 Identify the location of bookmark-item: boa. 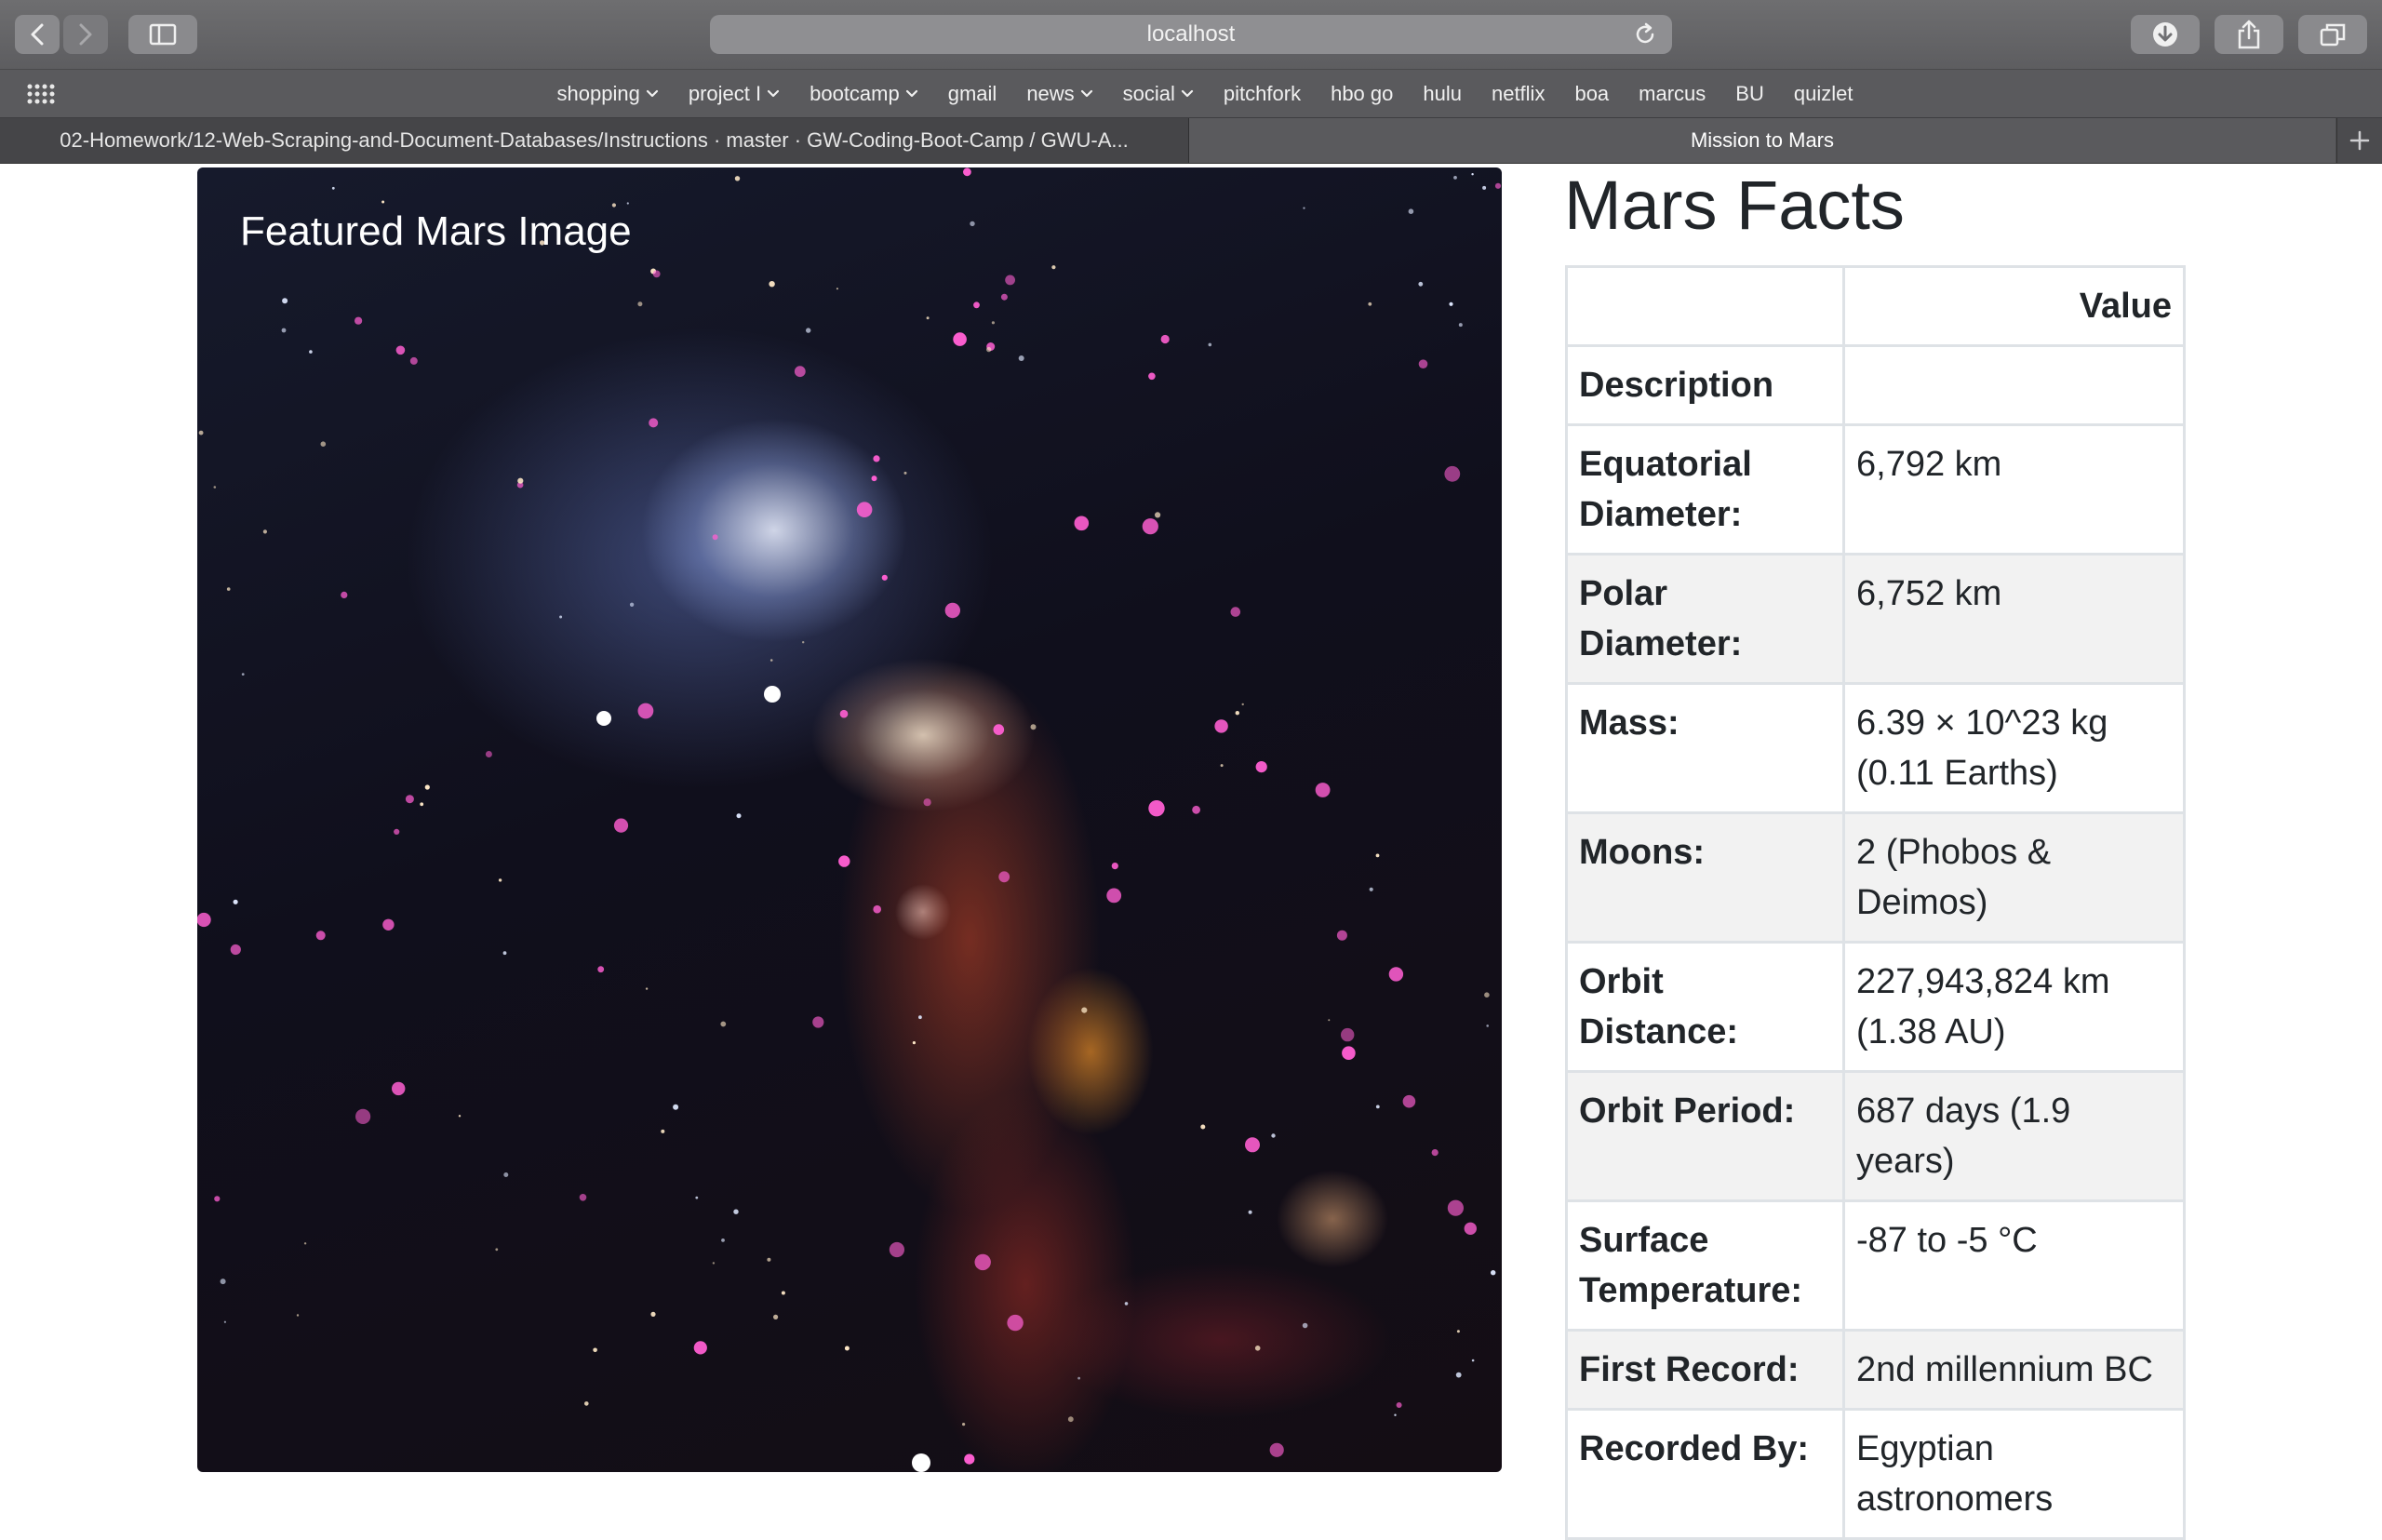
(1591, 94).